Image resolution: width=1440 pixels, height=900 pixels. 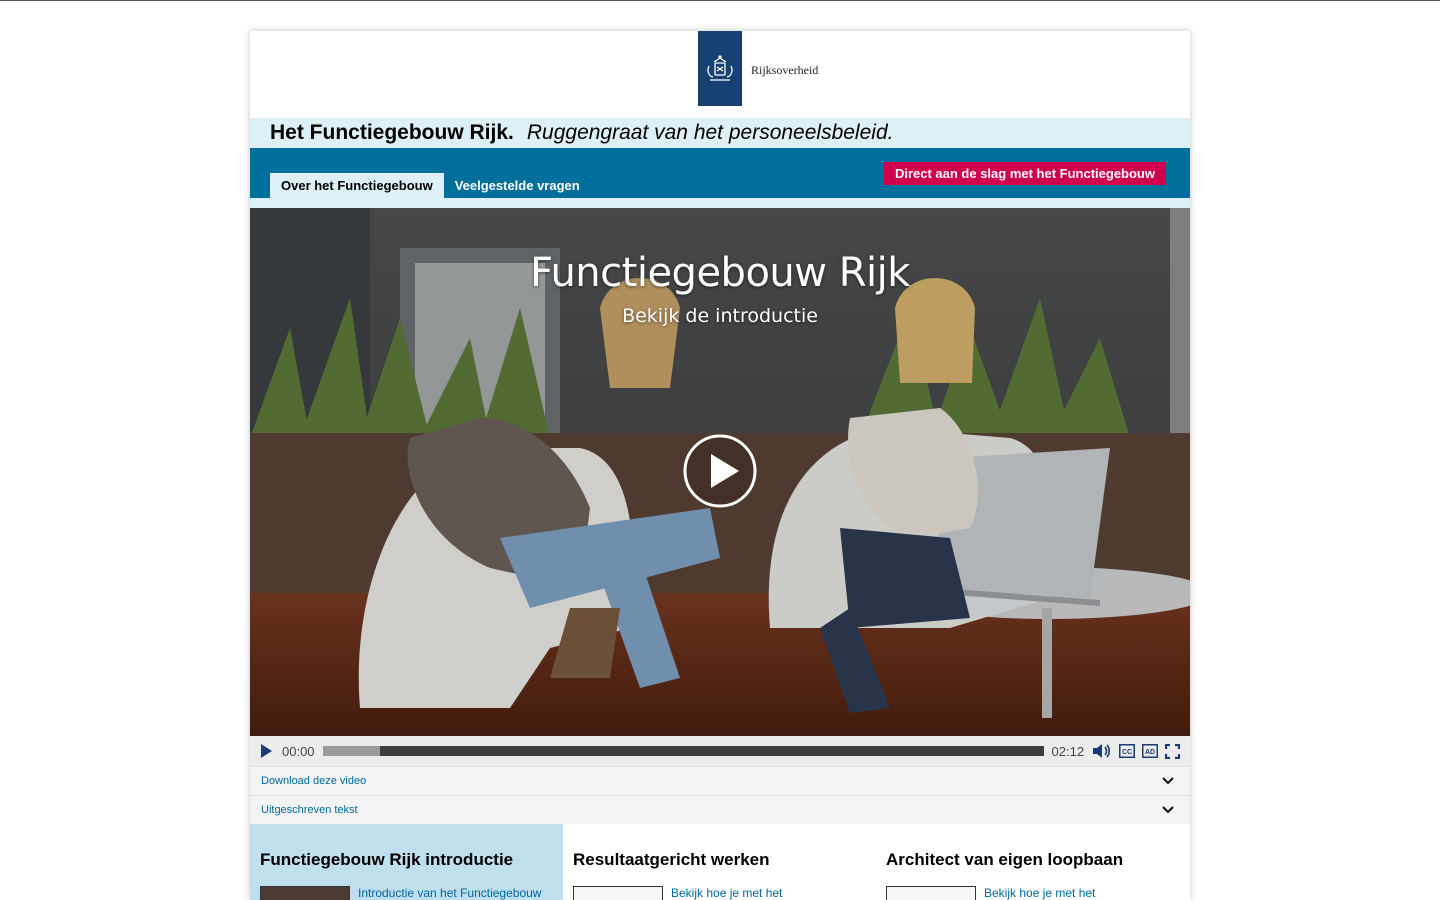 I want to click on video-link: Introductie van het Functiegebouw, so click(x=449, y=893).